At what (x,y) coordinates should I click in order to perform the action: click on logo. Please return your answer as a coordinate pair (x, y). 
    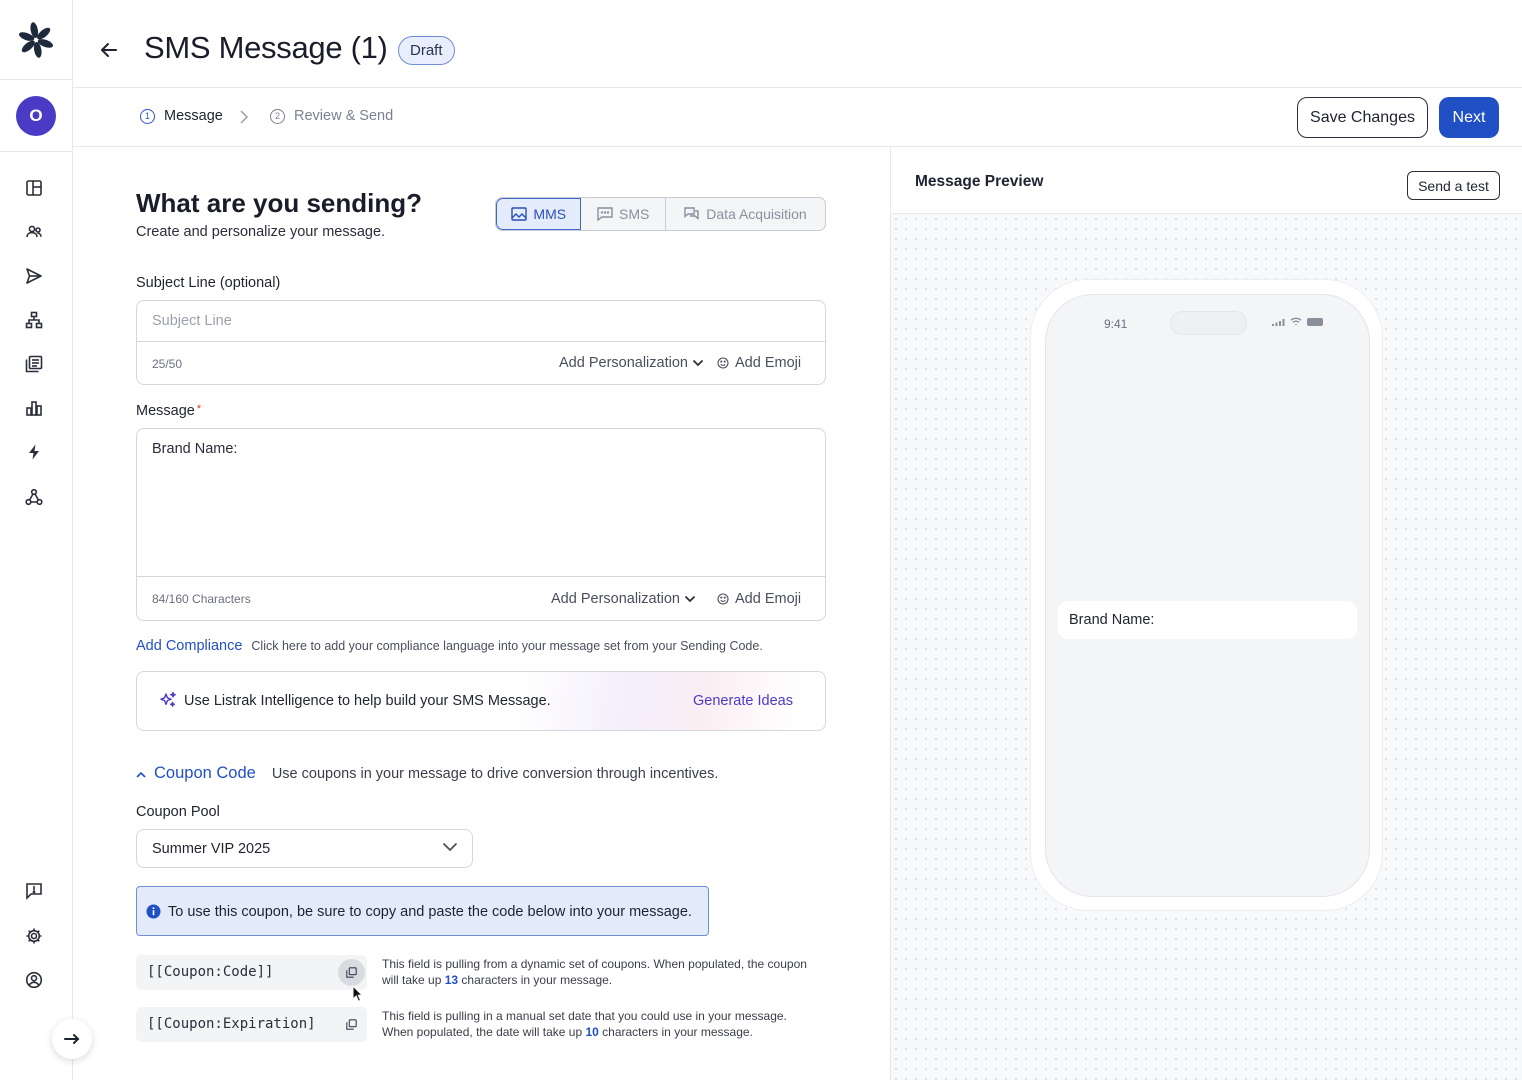
    Looking at the image, I should click on (36, 40).